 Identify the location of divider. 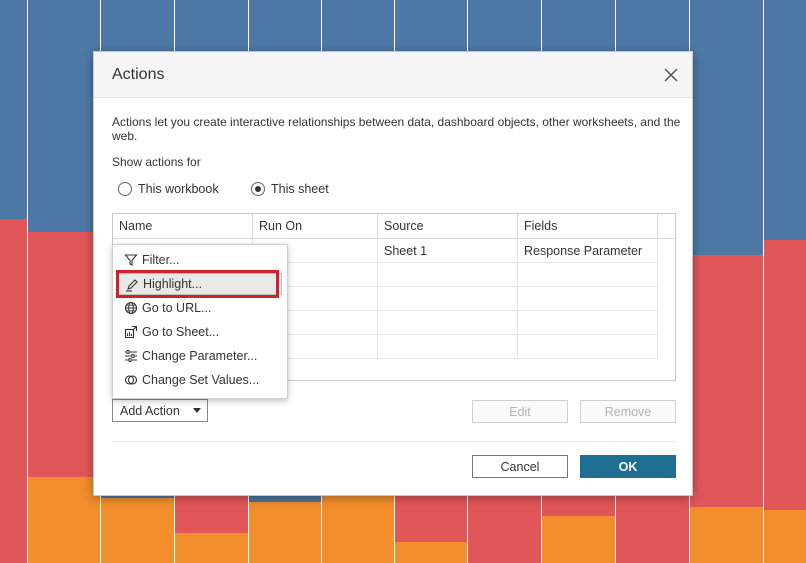
(394, 441).